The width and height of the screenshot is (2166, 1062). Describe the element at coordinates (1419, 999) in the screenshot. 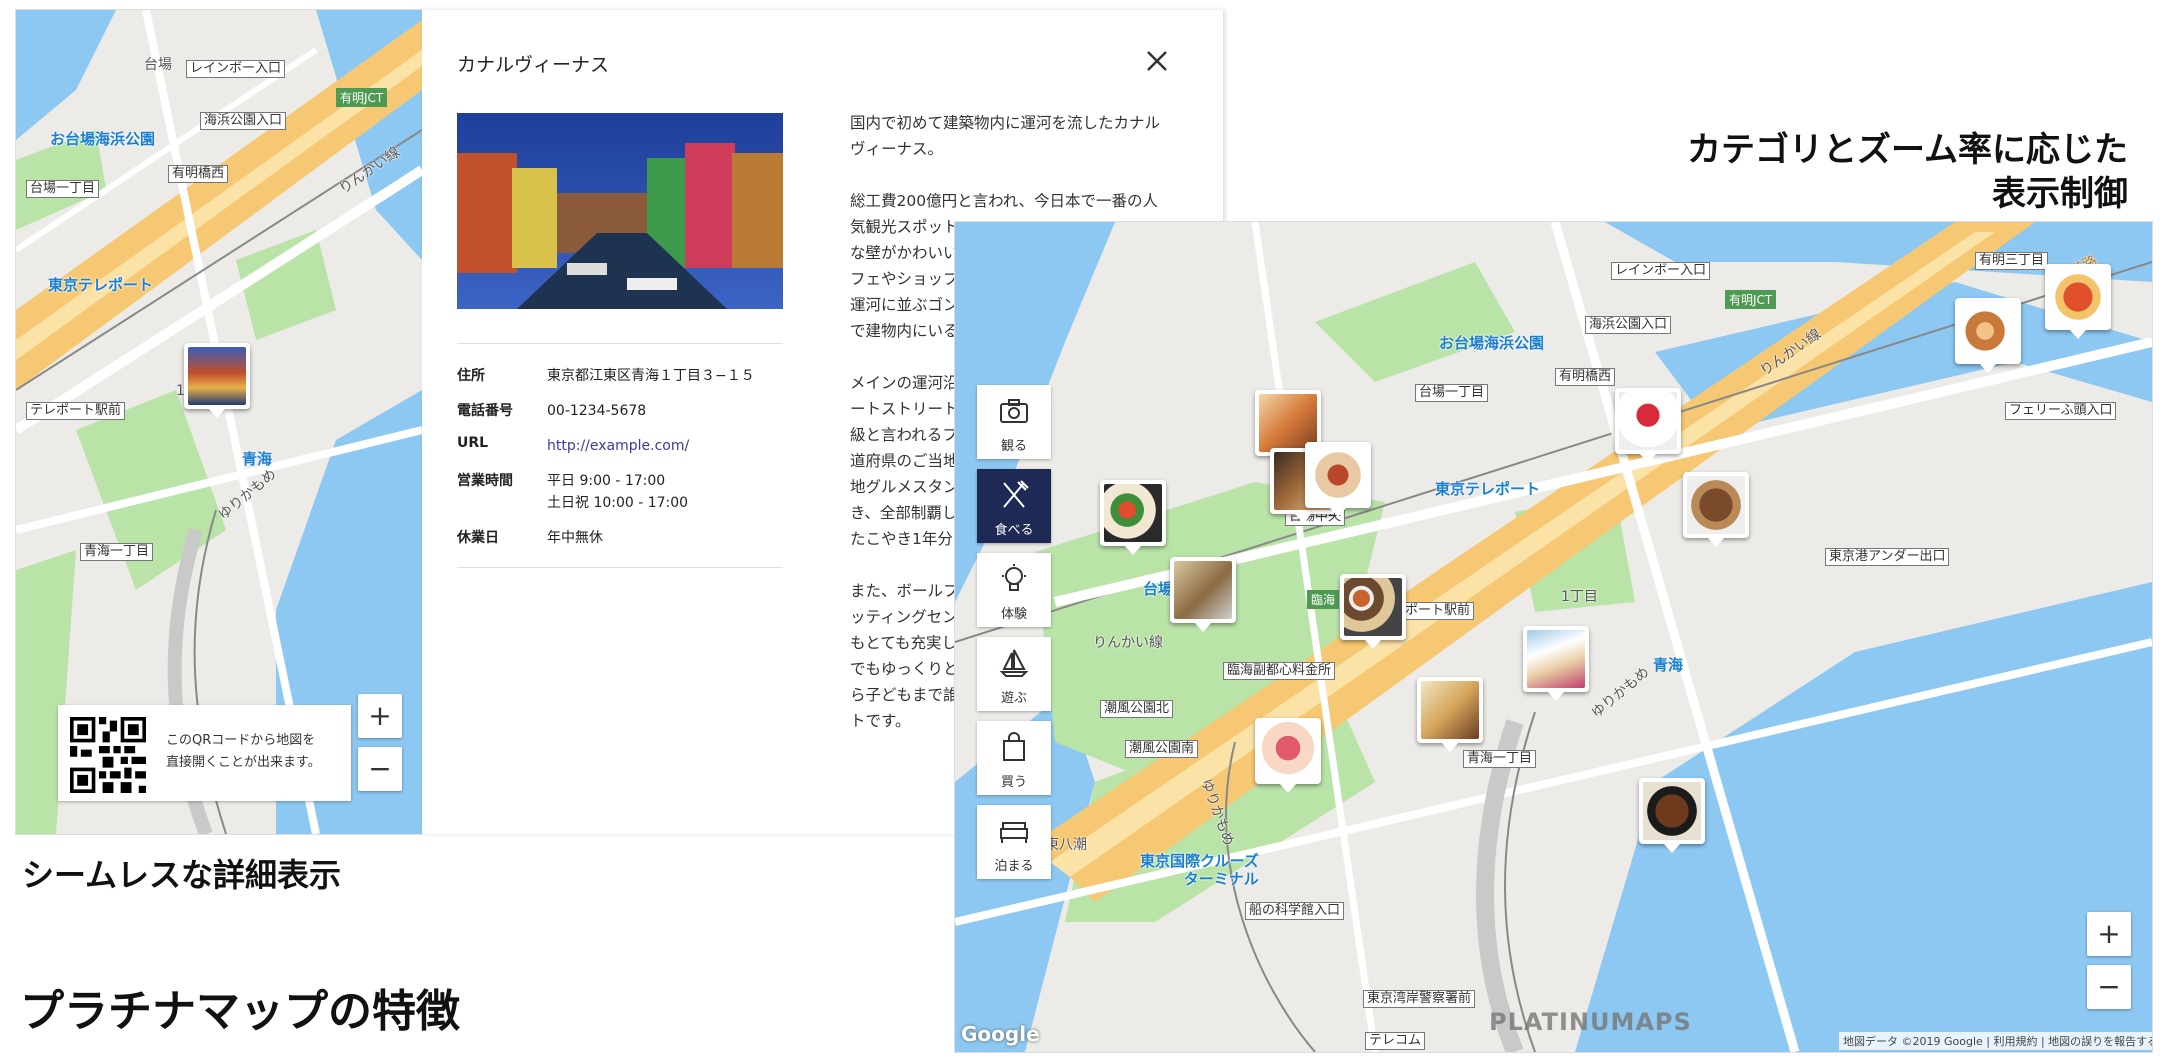

I see `road-label: 東京湾岸警察署前` at that location.